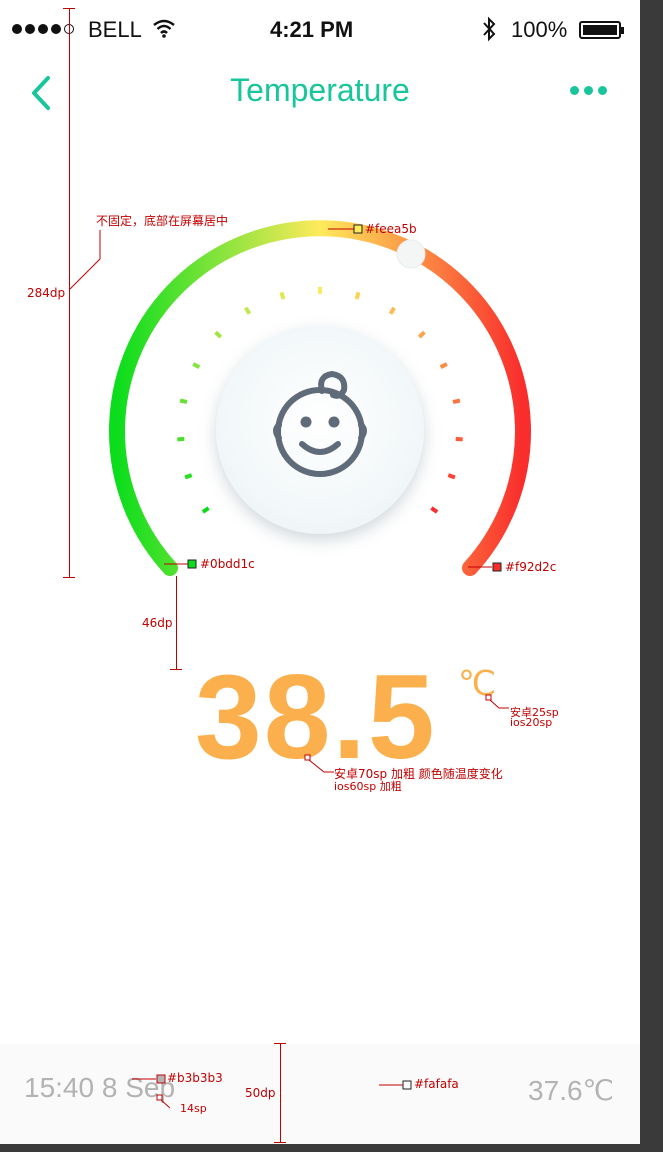  What do you see at coordinates (260, 1093) in the screenshot?
I see `annotation-bar-height: 50dp` at bounding box center [260, 1093].